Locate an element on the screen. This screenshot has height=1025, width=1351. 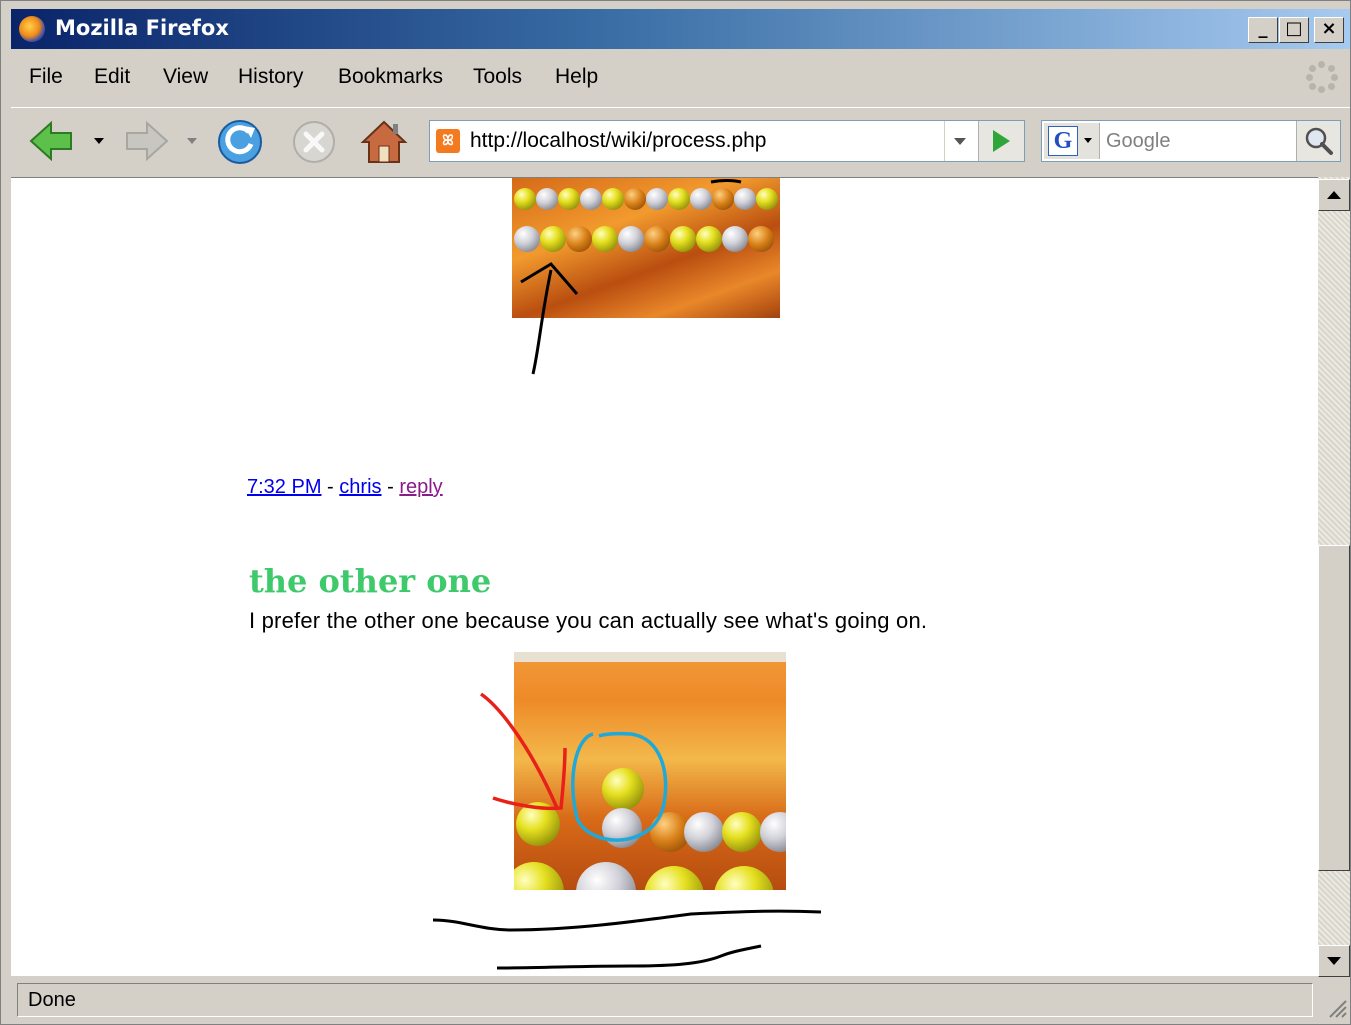
xampp-site-icon: ꕤ is located at coordinates (448, 141).